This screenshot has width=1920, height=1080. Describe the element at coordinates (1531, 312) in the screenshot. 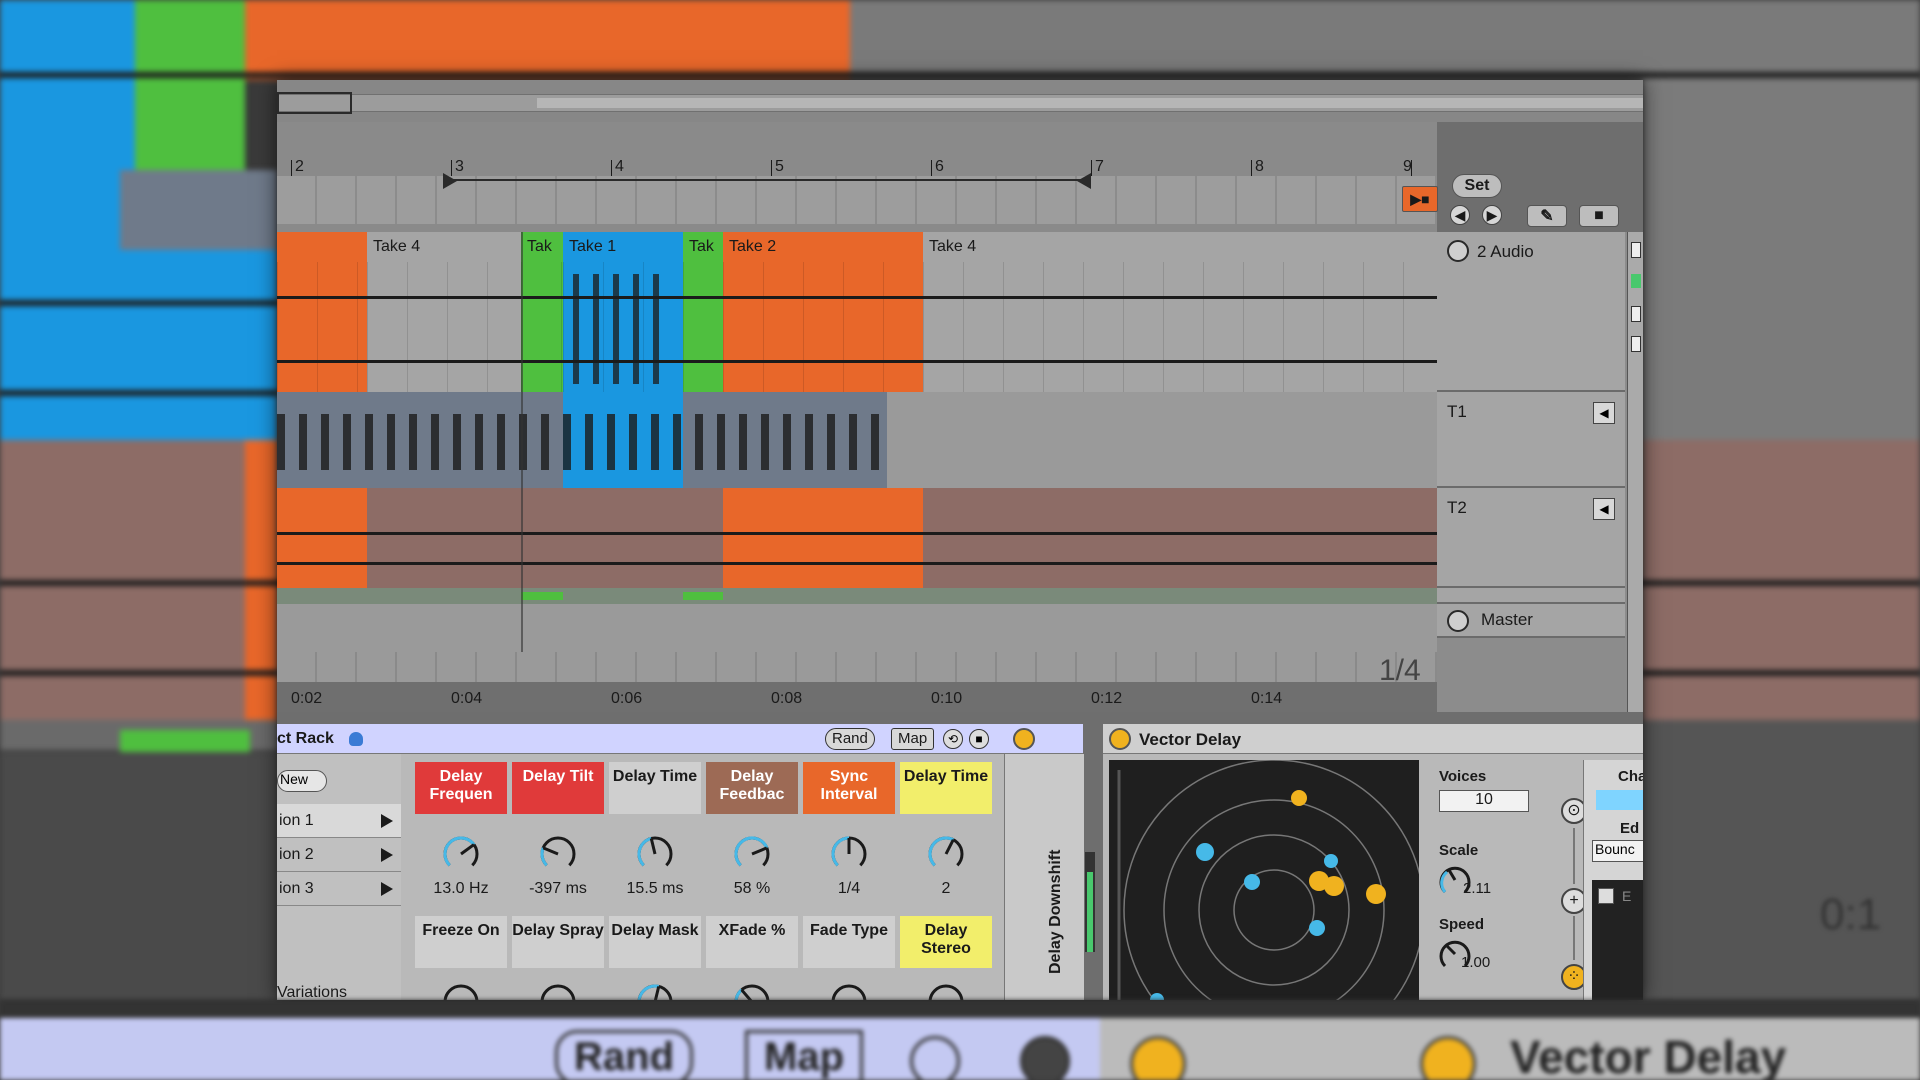

I see `track-header-audio: 2 Audio` at that location.